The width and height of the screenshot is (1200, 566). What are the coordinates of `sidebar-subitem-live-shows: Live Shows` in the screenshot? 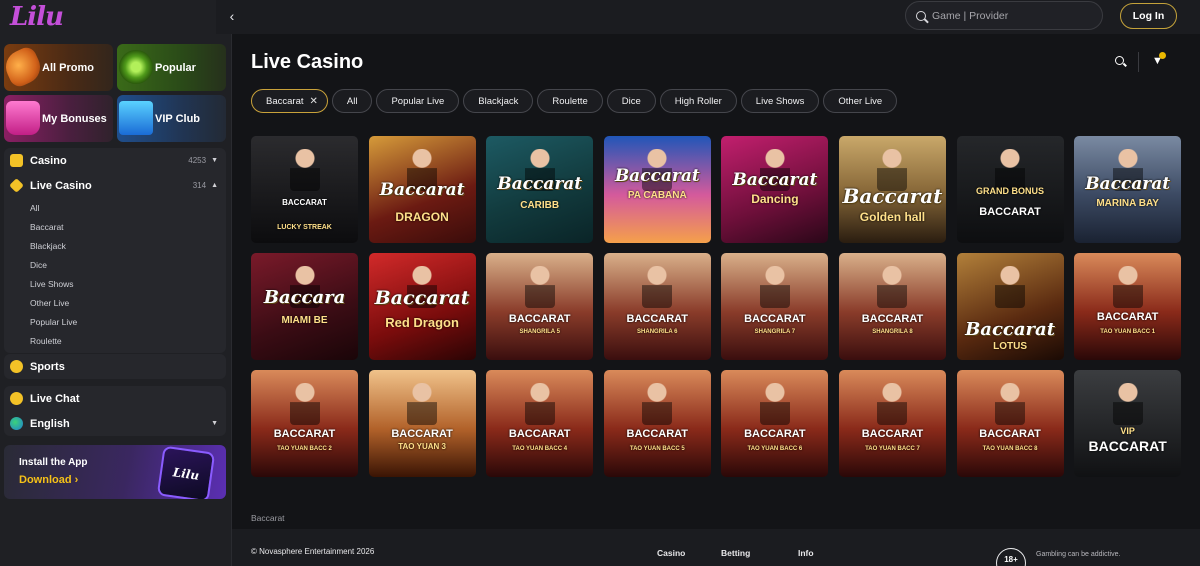 It's located at (115, 283).